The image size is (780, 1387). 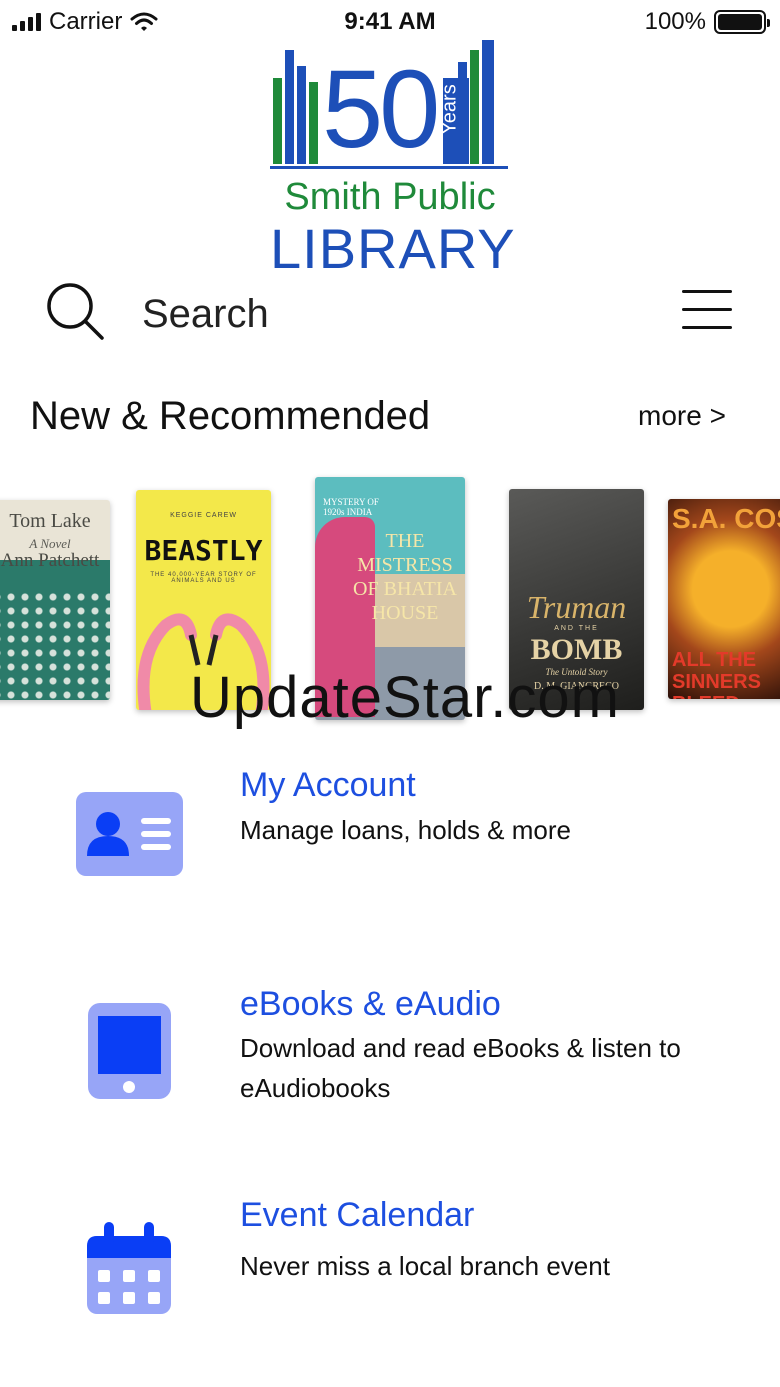 I want to click on status-right: 100%, so click(x=707, y=22).